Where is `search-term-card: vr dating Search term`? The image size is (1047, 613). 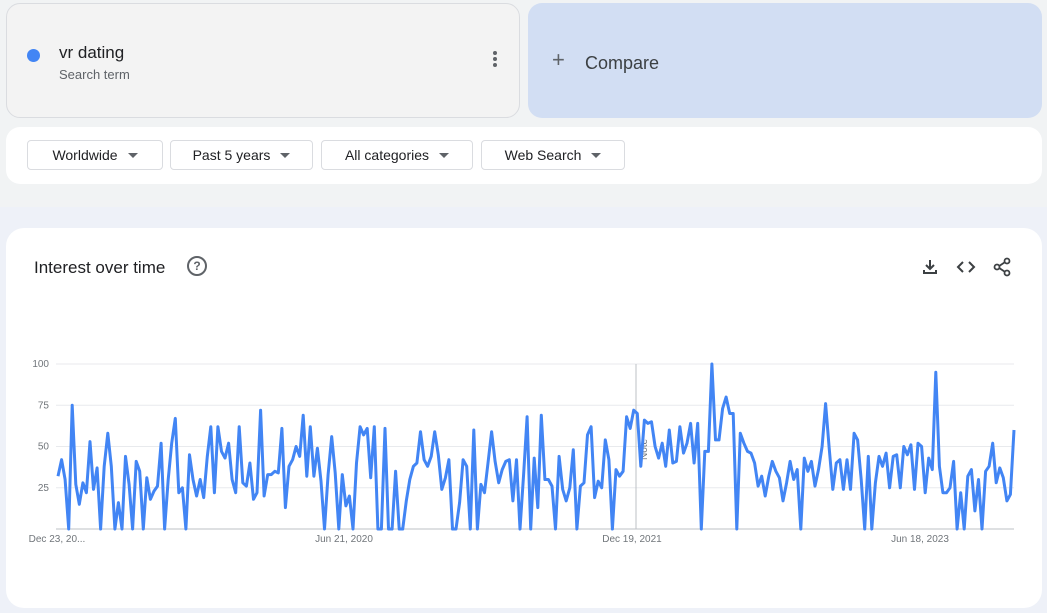 search-term-card: vr dating Search term is located at coordinates (263, 60).